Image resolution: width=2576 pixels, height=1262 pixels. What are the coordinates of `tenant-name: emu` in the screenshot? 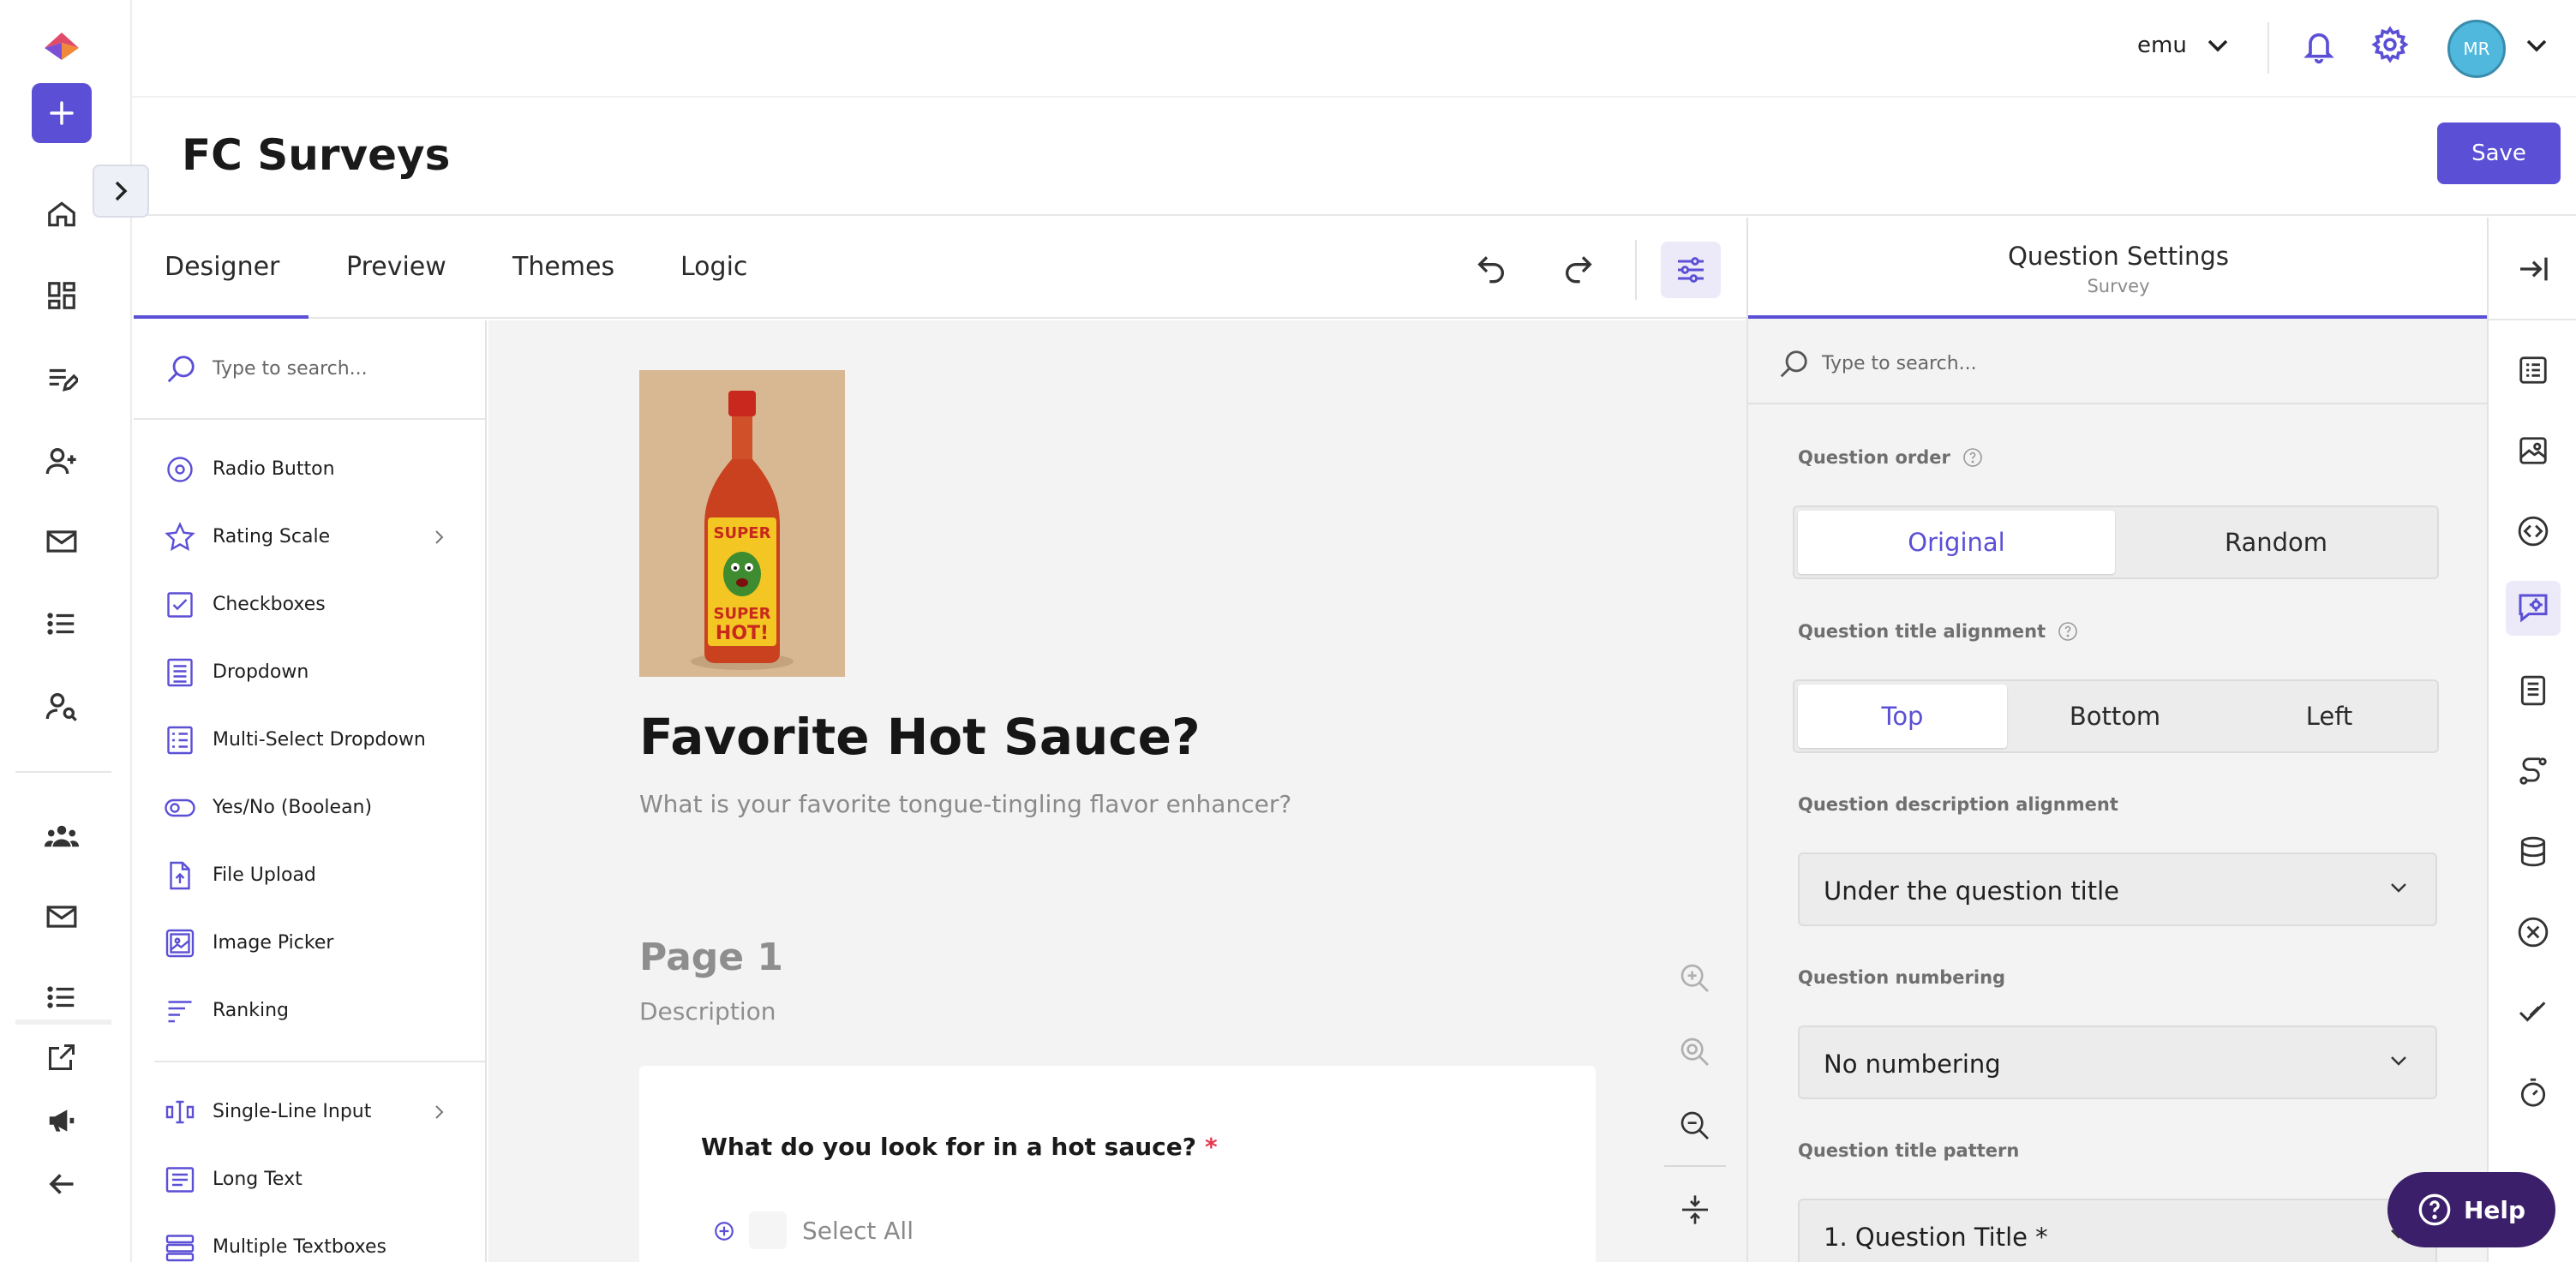 It's located at (2162, 45).